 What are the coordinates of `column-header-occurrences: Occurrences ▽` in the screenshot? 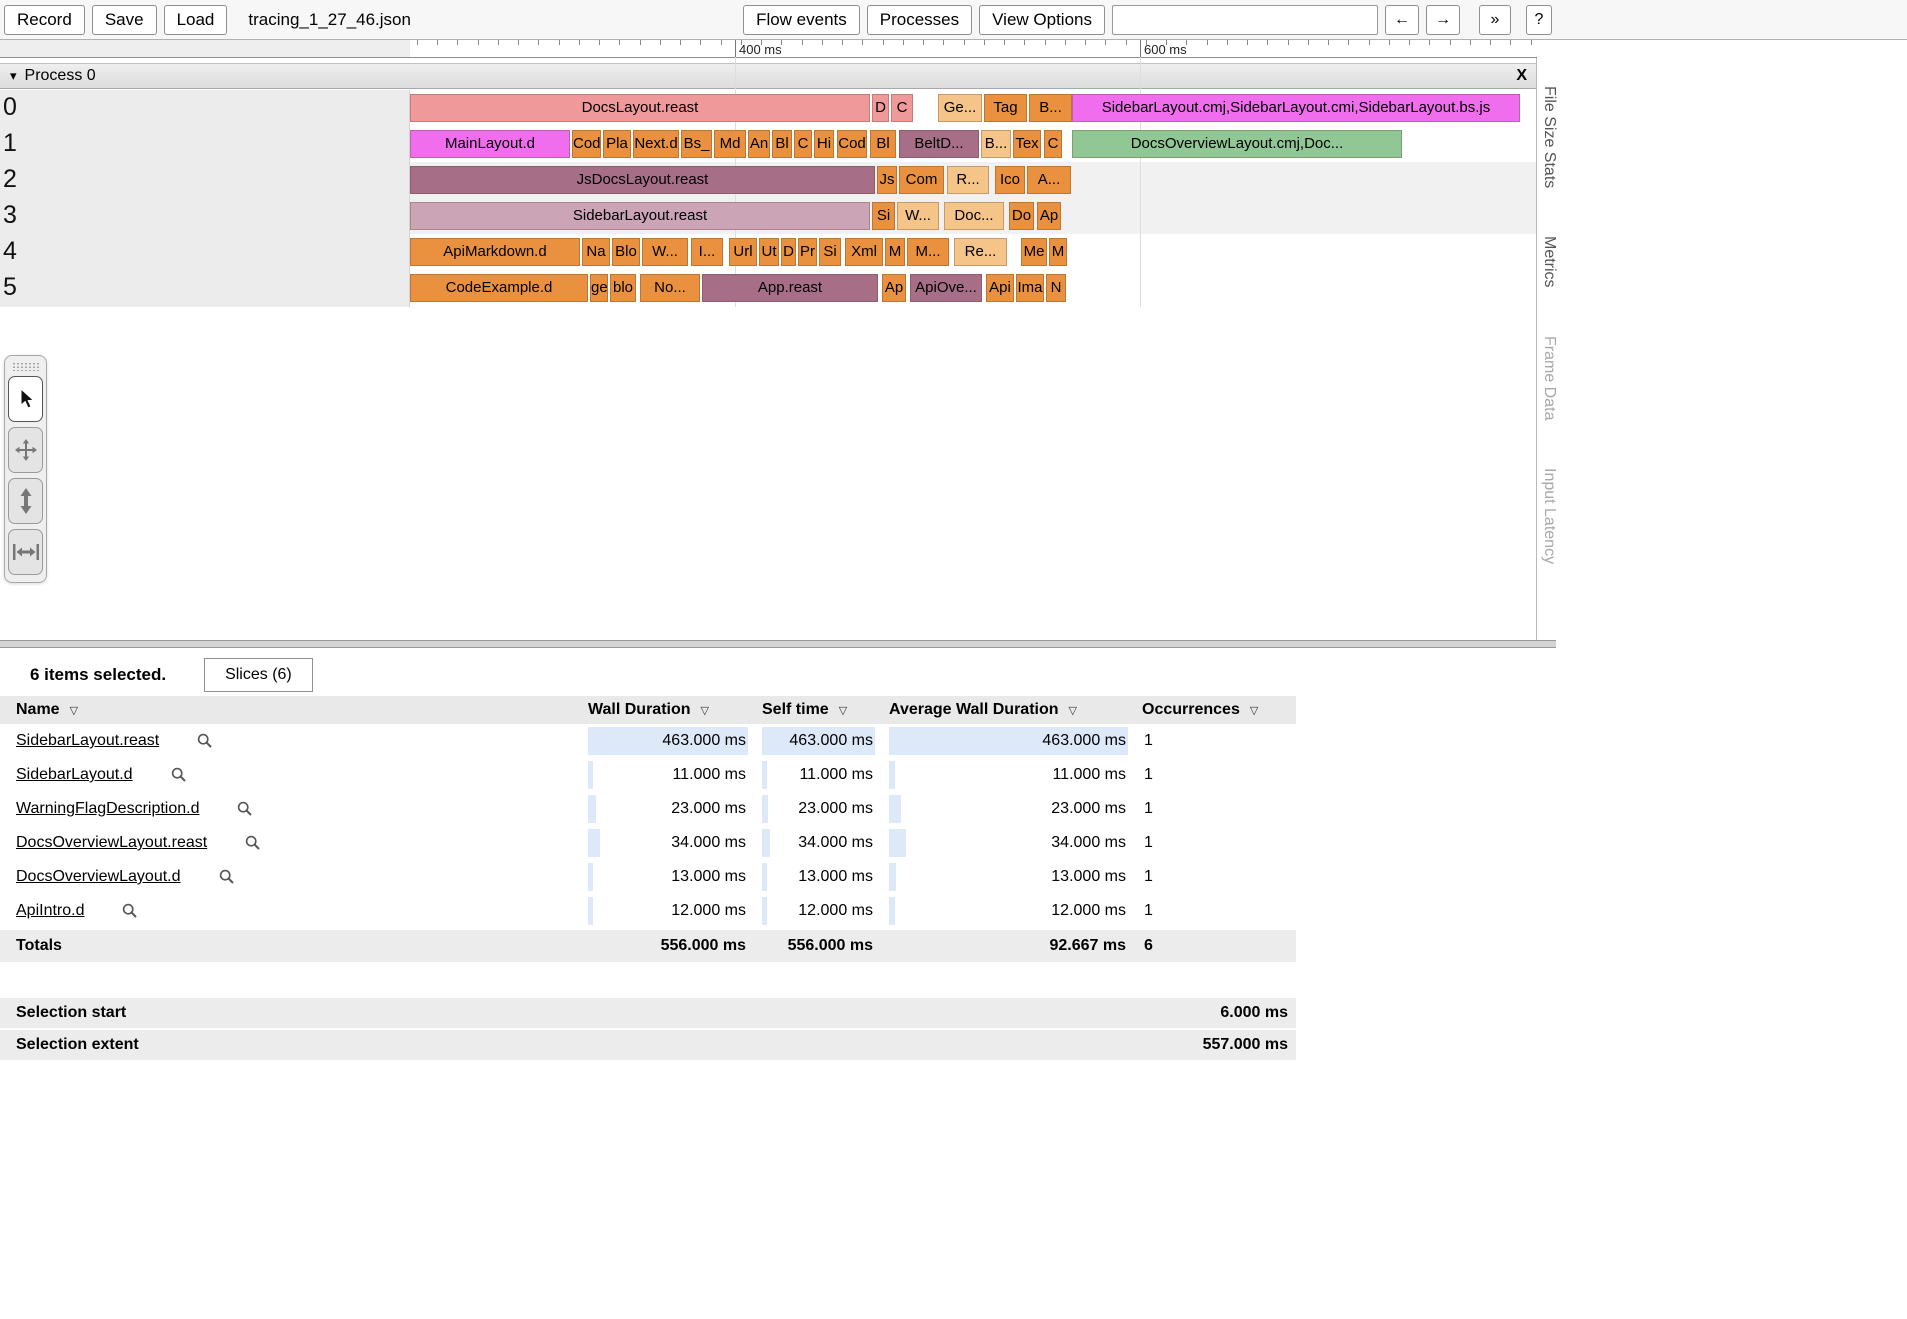 It's located at (1219, 710).